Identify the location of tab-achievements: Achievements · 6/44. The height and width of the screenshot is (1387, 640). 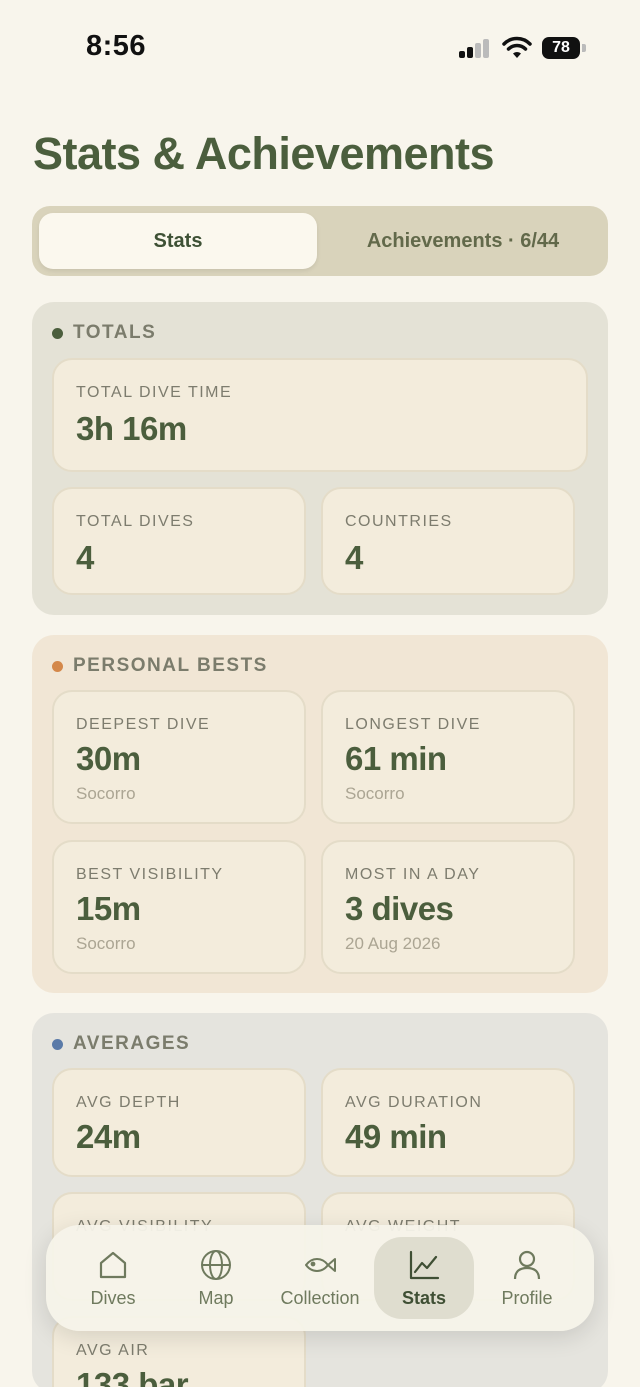
(463, 241).